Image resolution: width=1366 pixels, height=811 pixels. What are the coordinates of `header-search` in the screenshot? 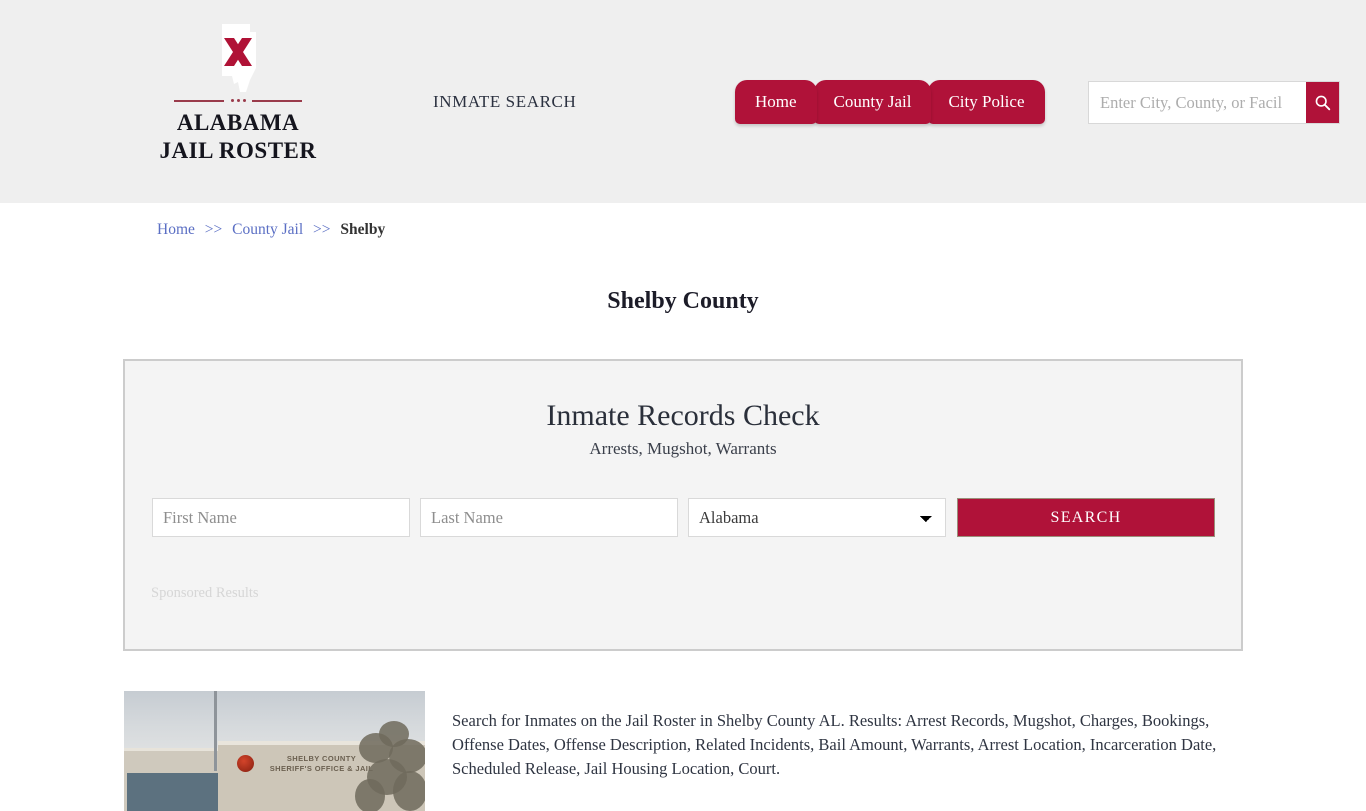 It's located at (1214, 102).